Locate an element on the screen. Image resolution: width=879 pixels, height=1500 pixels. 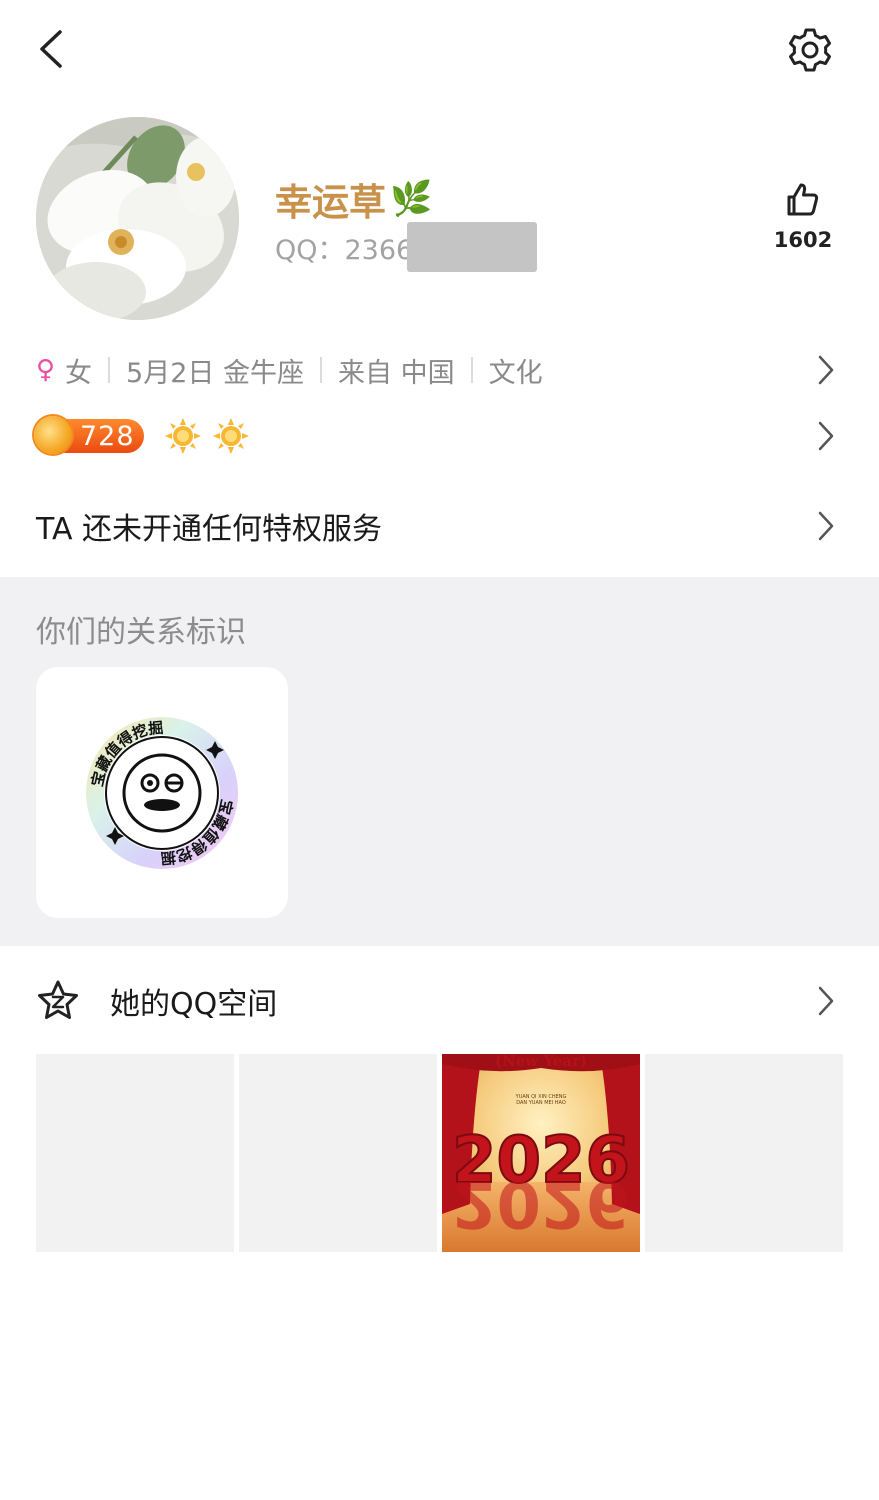
gender-symbol: ♀ is located at coordinates (46, 370).